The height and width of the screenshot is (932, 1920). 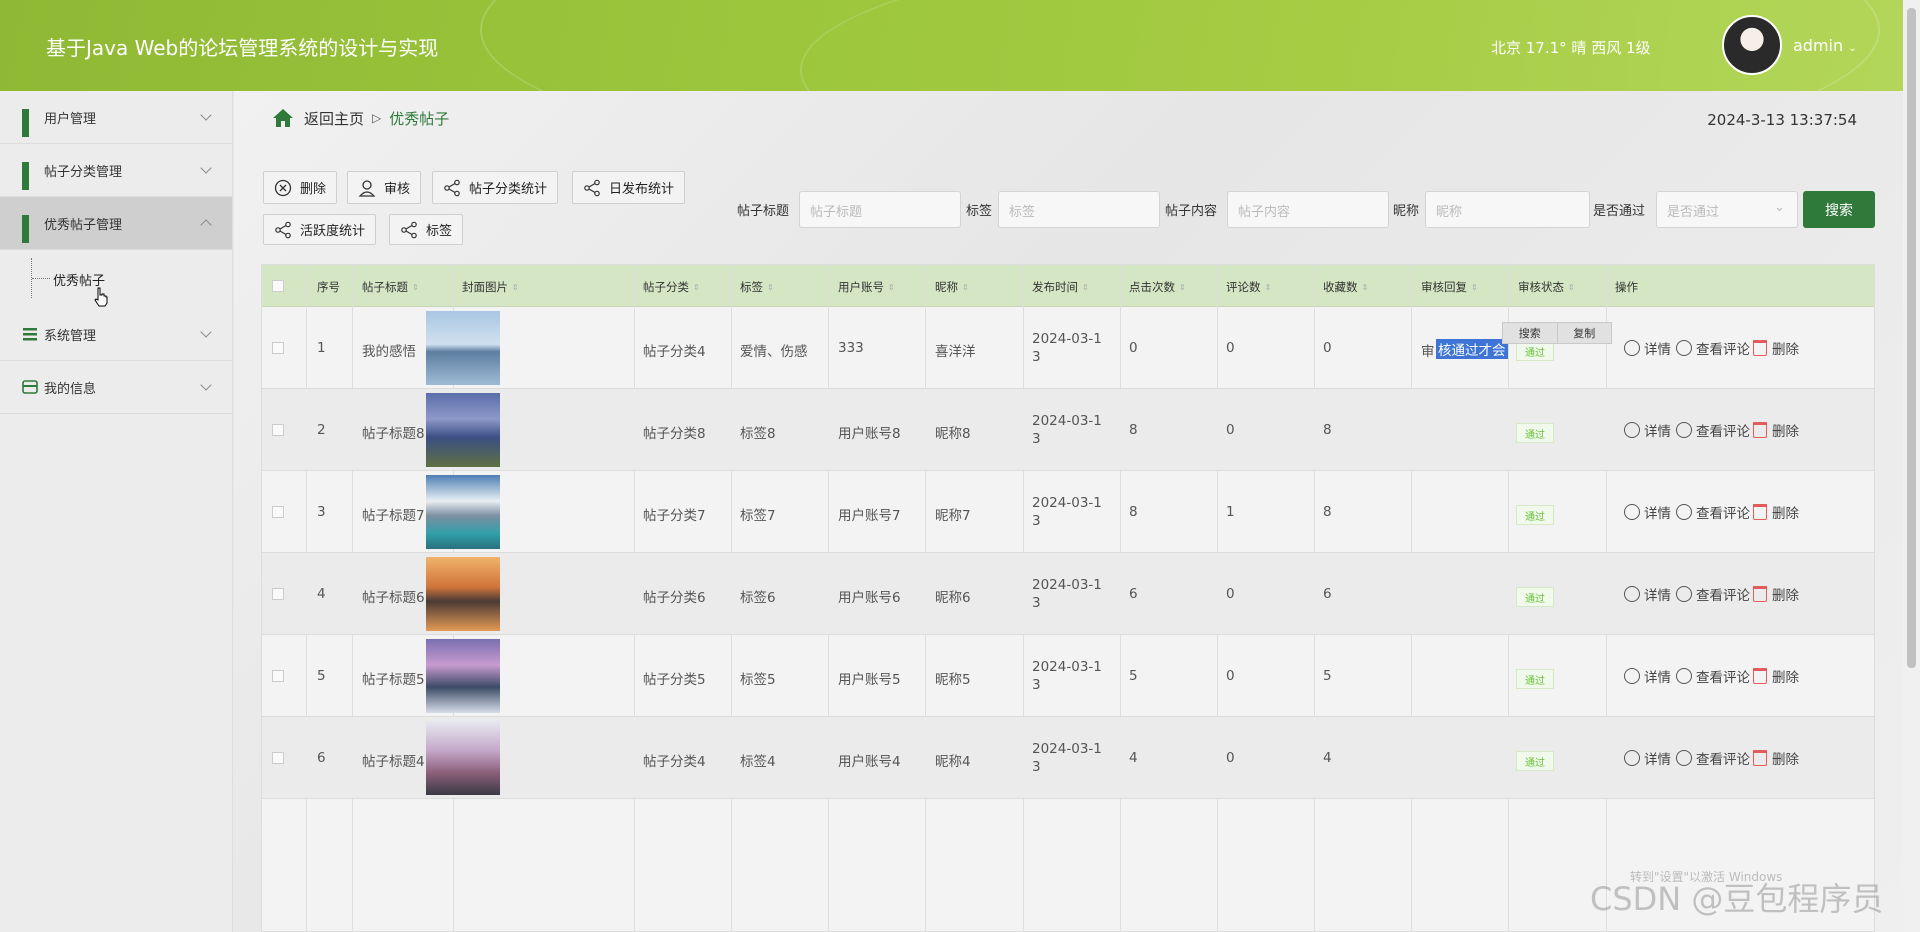 I want to click on sidebar-subitem-excellent-post: 优秀帖子, so click(x=116, y=279).